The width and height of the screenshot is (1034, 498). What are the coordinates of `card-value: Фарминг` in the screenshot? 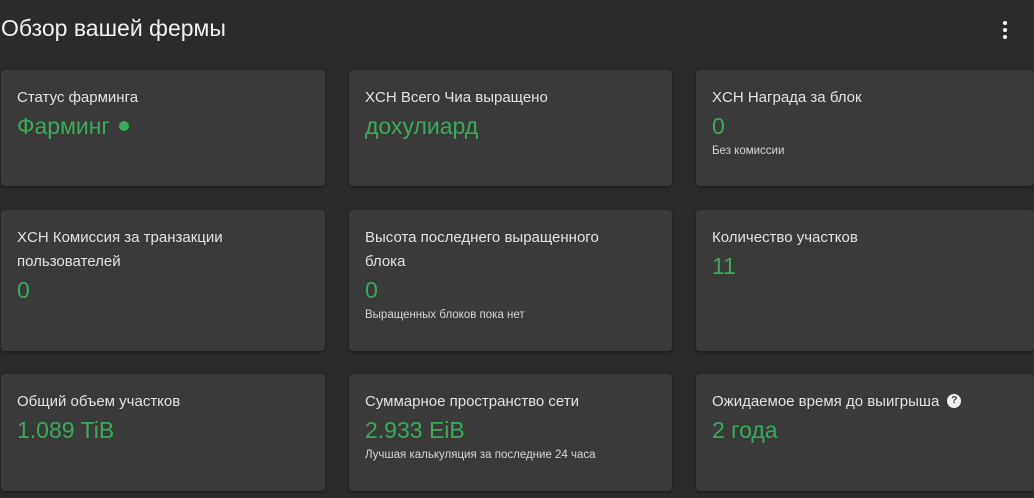 It's located at (63, 126).